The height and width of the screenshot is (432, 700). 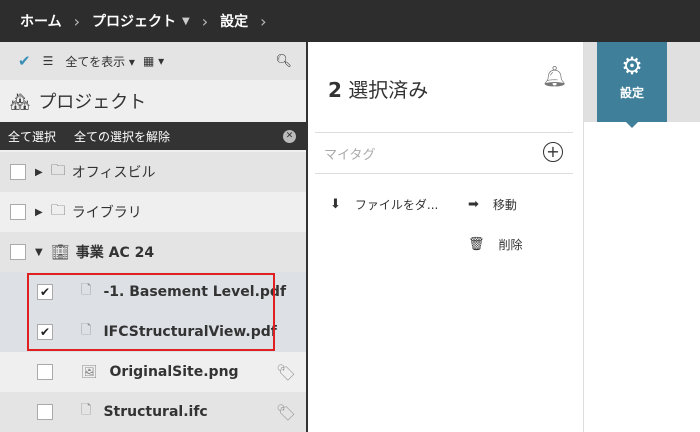 What do you see at coordinates (122, 136) in the screenshot?
I see `deselect-all-button: 全ての選択を解除` at bounding box center [122, 136].